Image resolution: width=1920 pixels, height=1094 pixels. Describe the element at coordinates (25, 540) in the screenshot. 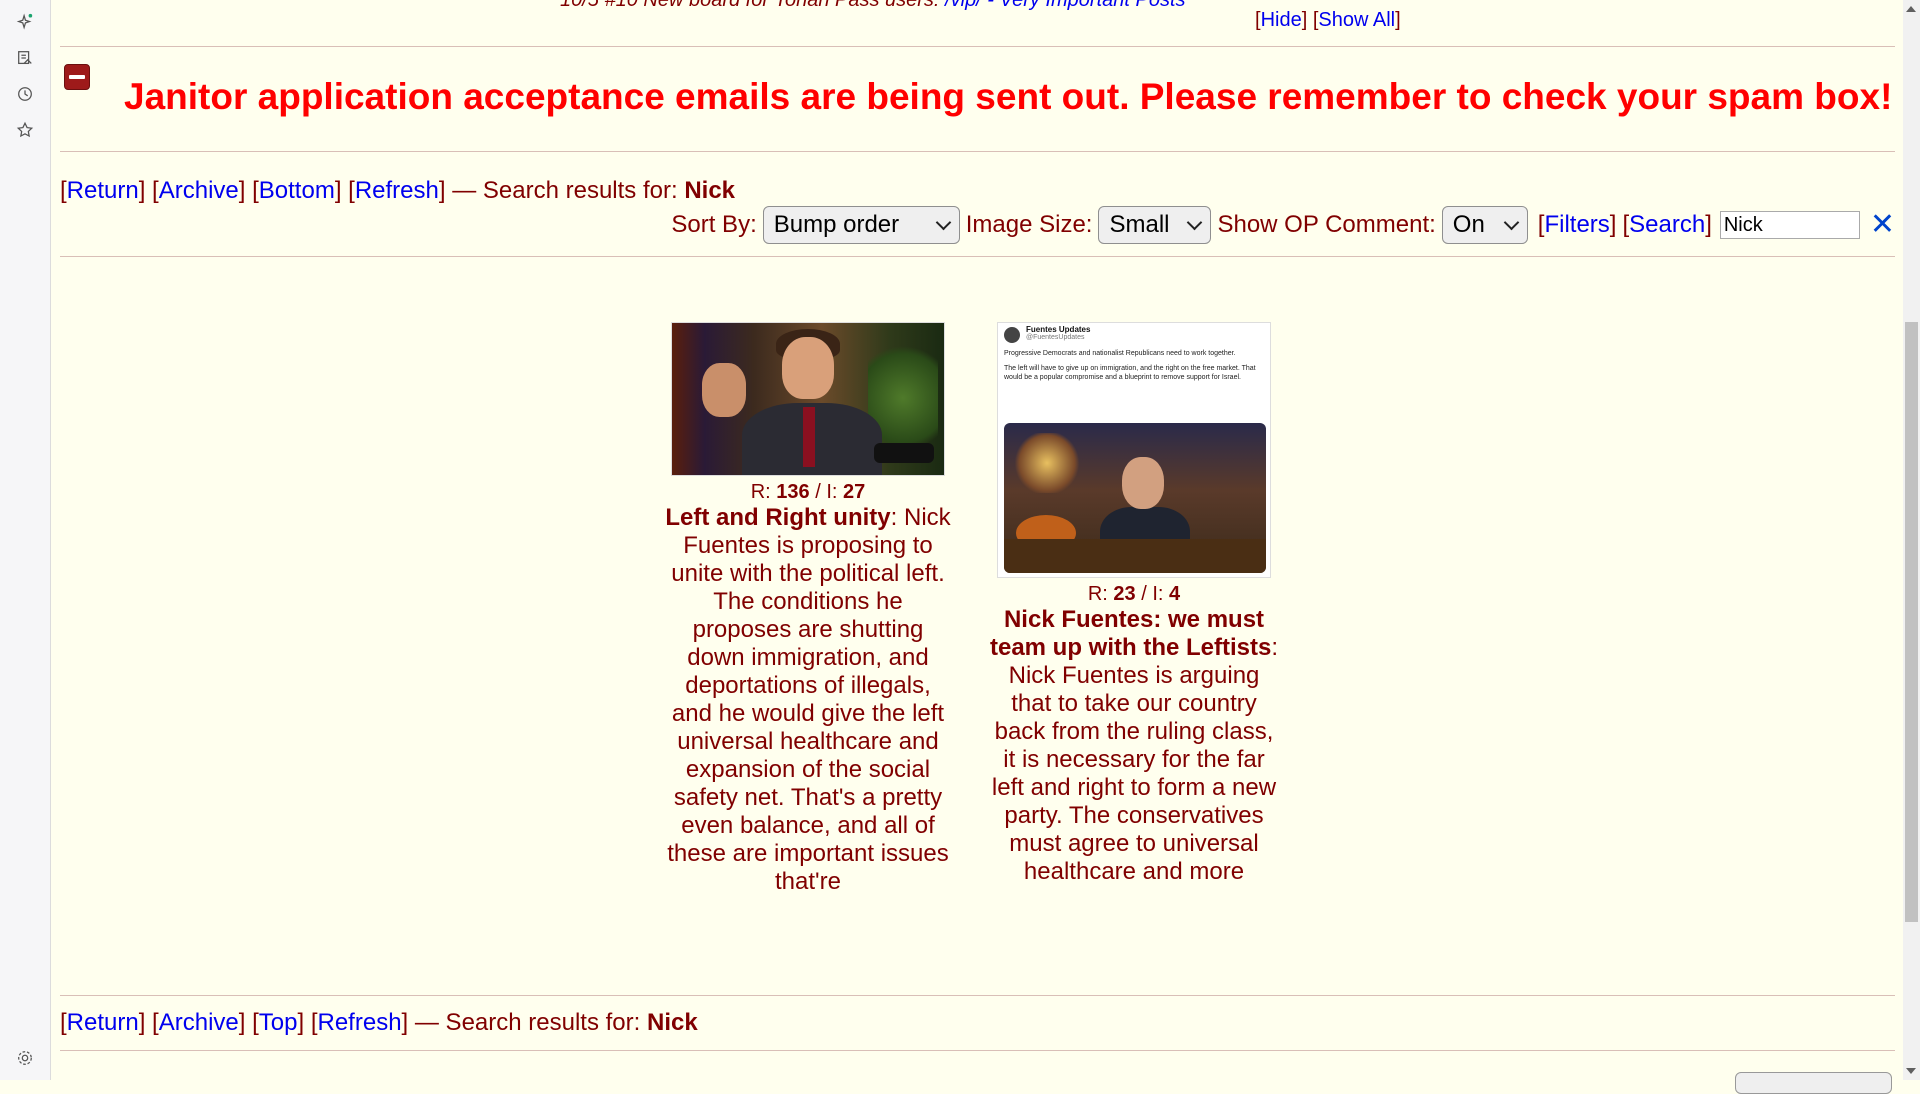

I see `browser-sidebar` at that location.